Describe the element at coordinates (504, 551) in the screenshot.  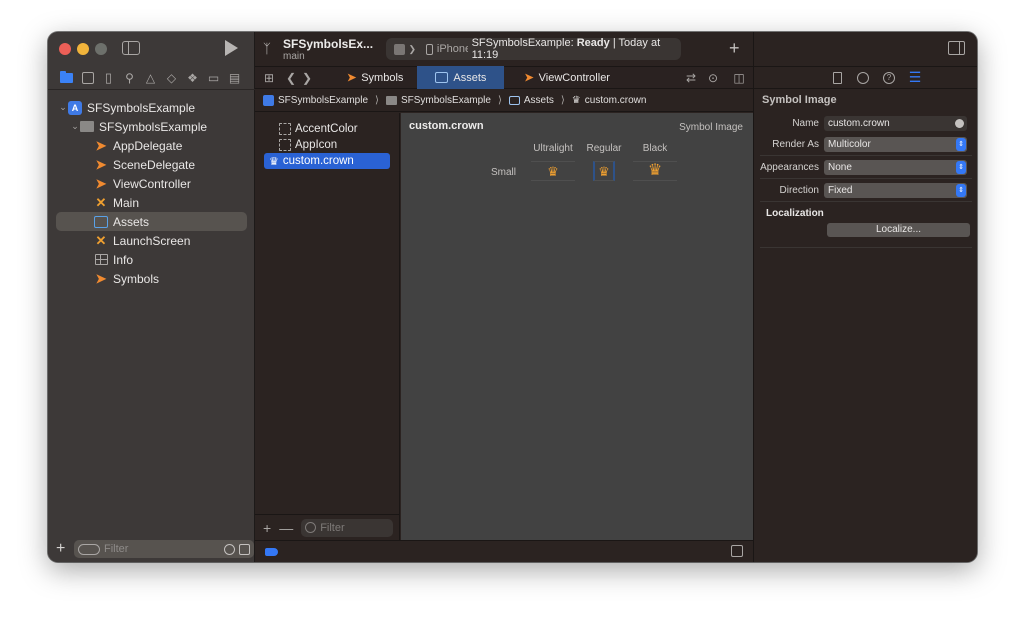
I see `debug-bar` at that location.